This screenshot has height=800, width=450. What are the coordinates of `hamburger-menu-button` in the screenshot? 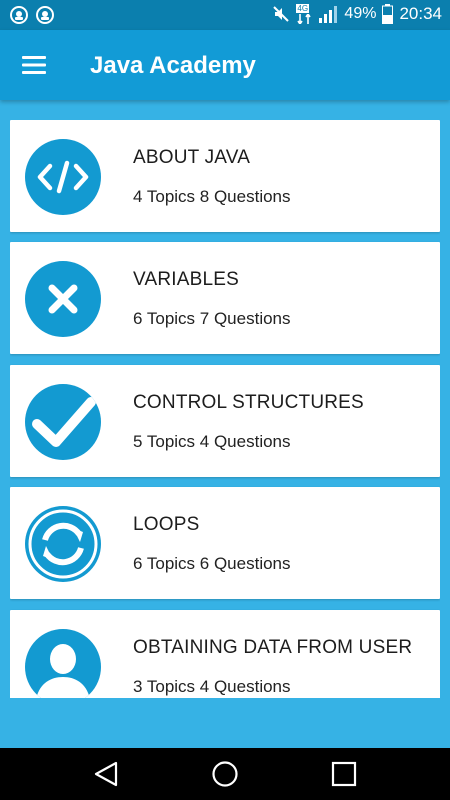 It's located at (34, 65).